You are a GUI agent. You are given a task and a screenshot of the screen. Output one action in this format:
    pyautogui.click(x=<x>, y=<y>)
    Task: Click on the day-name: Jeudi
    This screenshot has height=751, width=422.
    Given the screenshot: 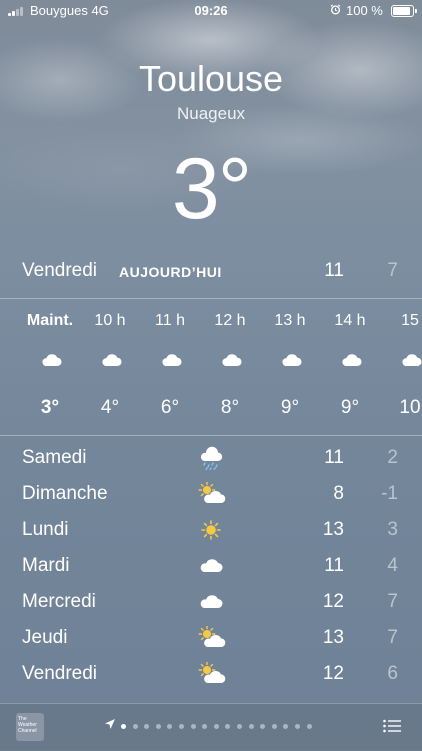 What is the action you would take?
    pyautogui.click(x=45, y=637)
    